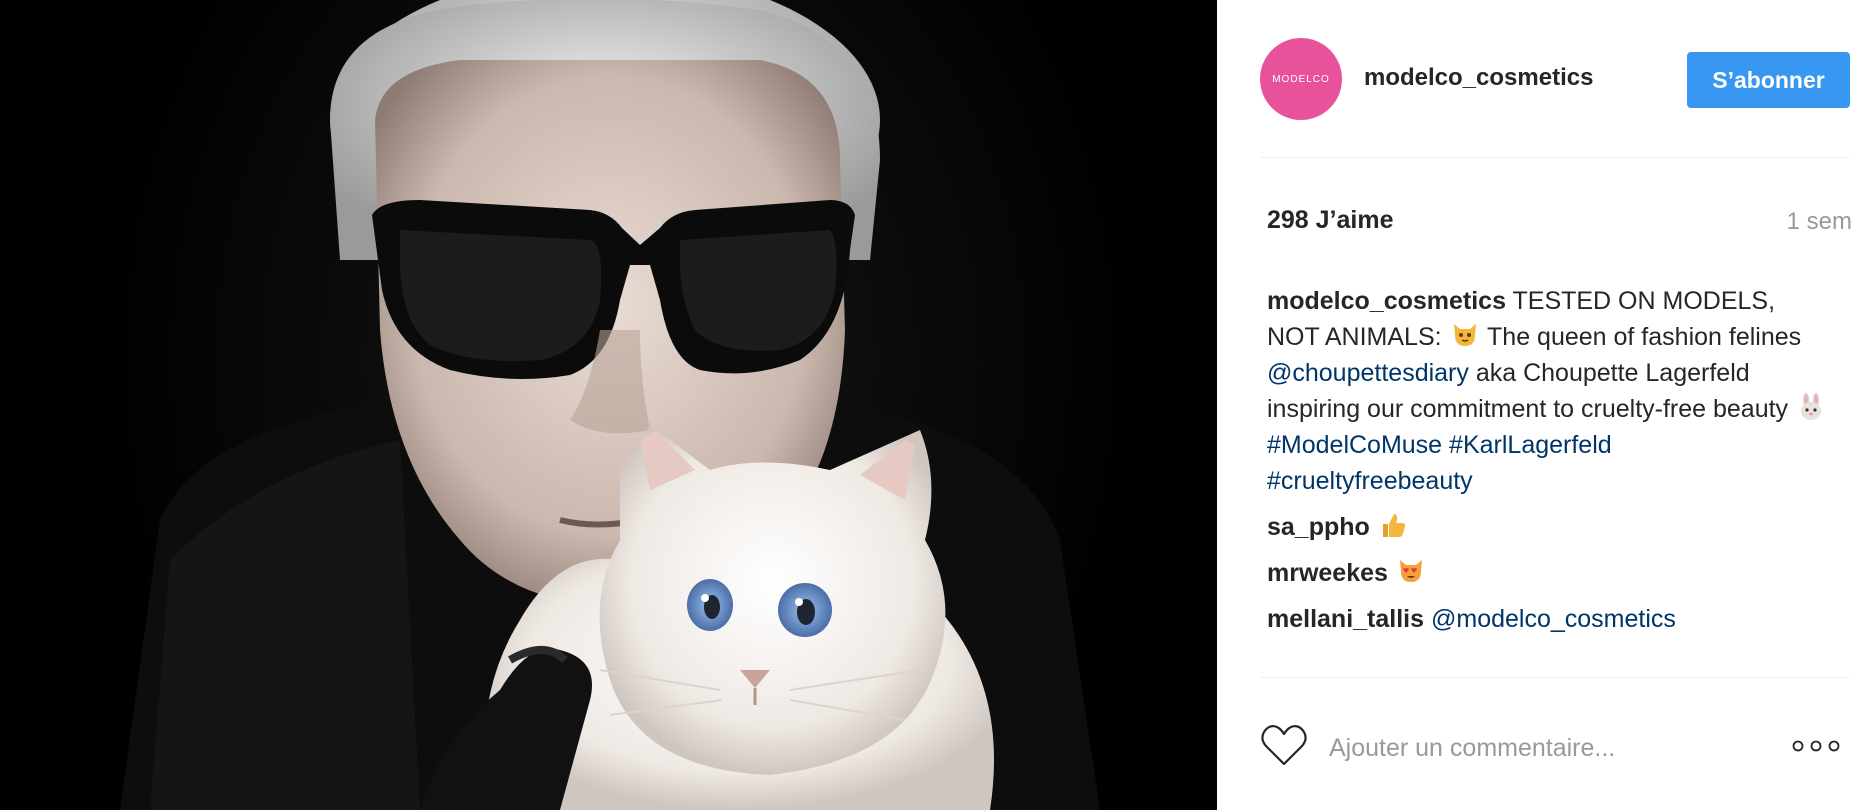 The image size is (1864, 810). What do you see at coordinates (1641, 337) in the screenshot?
I see `caption-text-part-2: The queen of fashion felines` at bounding box center [1641, 337].